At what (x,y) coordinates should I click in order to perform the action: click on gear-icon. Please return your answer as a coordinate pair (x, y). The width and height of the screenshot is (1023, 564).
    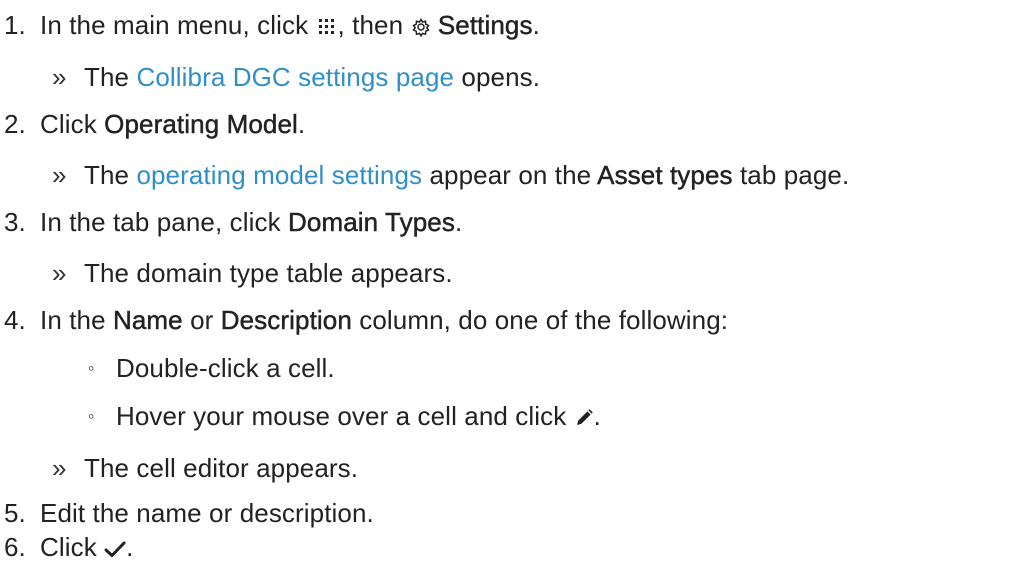
    Looking at the image, I should click on (421, 27).